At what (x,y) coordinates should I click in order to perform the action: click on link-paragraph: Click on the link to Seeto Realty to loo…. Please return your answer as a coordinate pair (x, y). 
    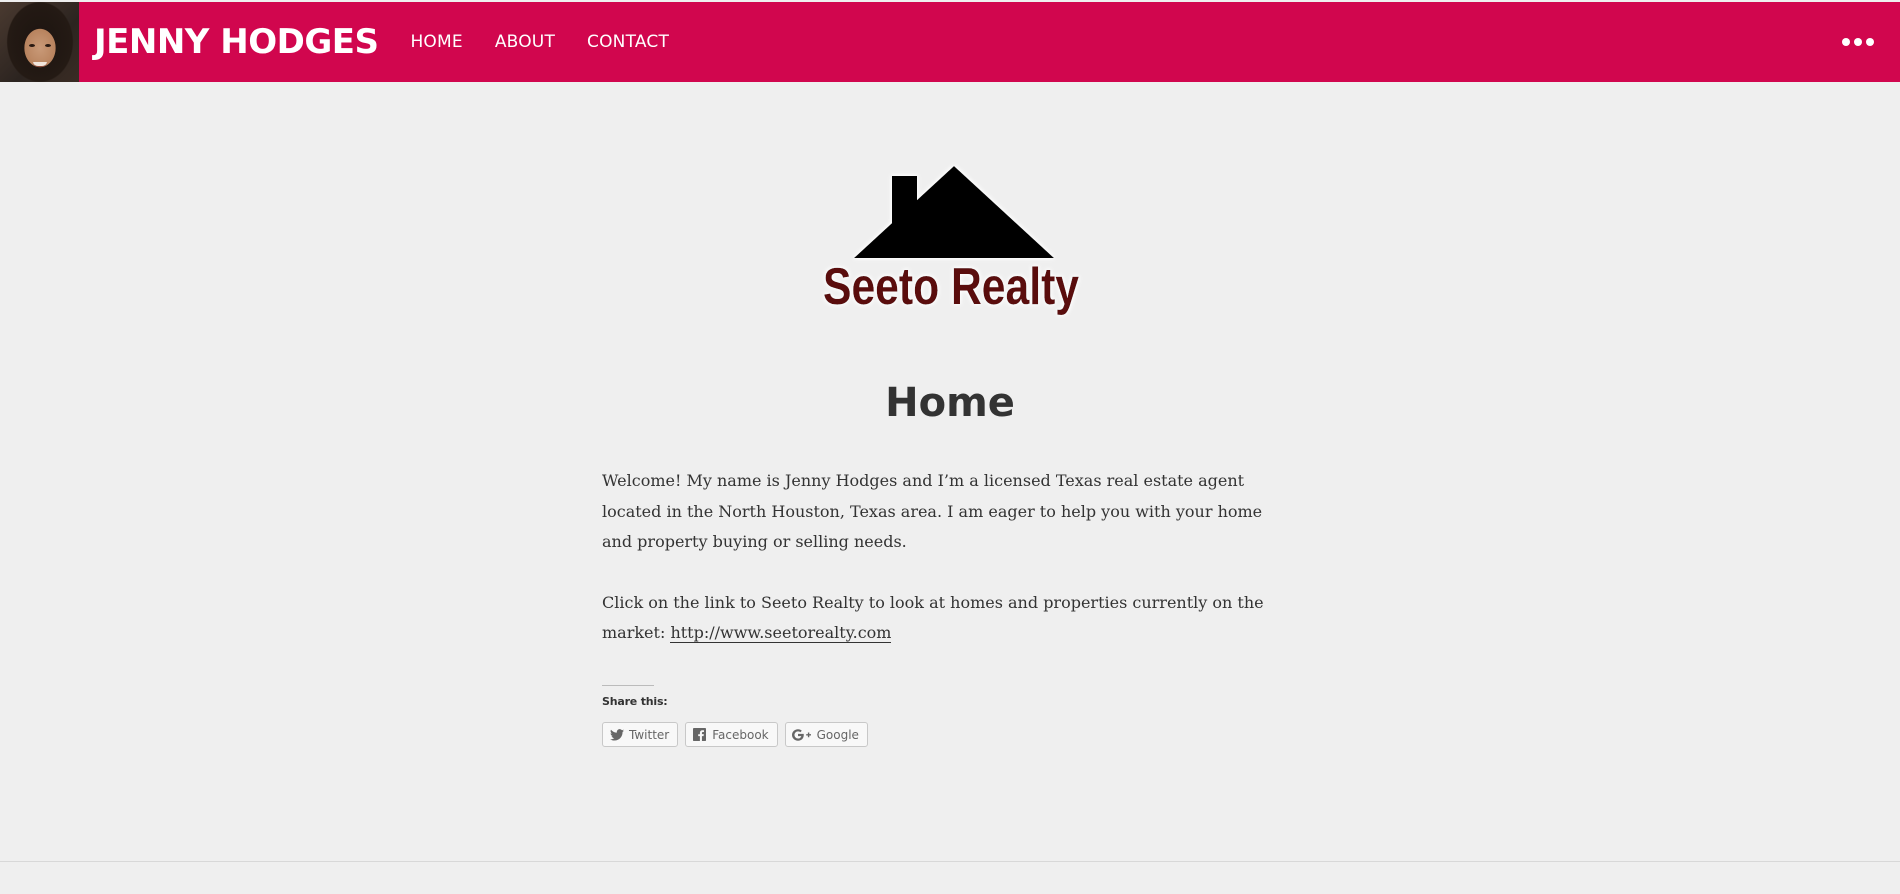
    Looking at the image, I should click on (947, 618).